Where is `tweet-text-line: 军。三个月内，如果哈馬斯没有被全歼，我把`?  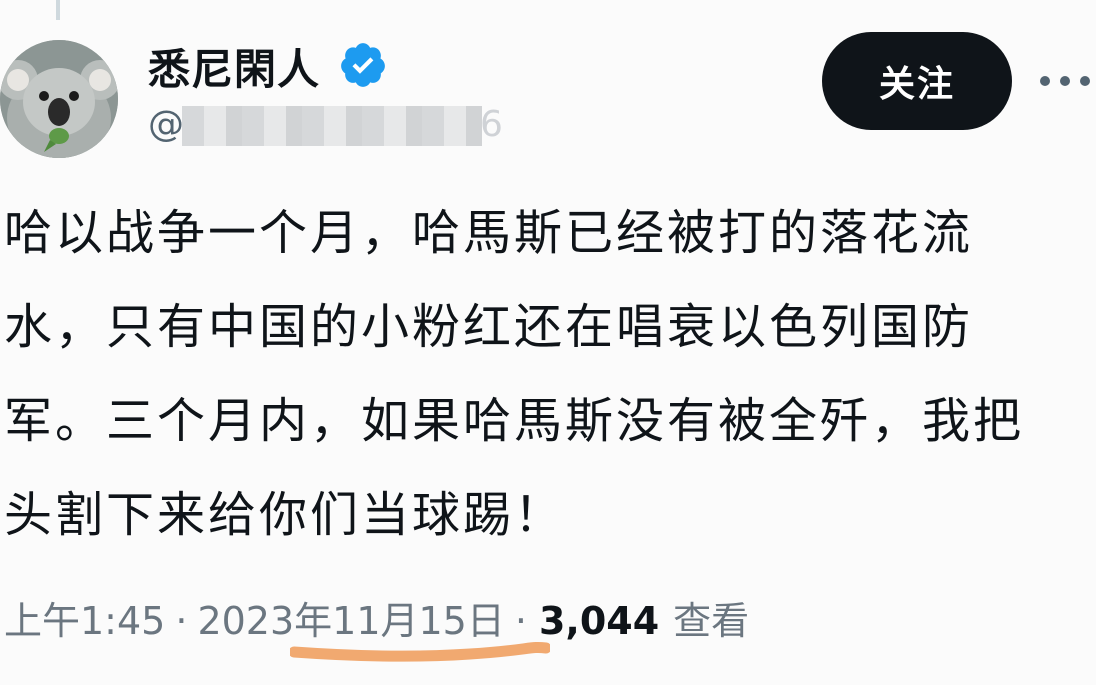
tweet-text-line: 军。三个月内，如果哈馬斯没有被全歼，我把 is located at coordinates (514, 421).